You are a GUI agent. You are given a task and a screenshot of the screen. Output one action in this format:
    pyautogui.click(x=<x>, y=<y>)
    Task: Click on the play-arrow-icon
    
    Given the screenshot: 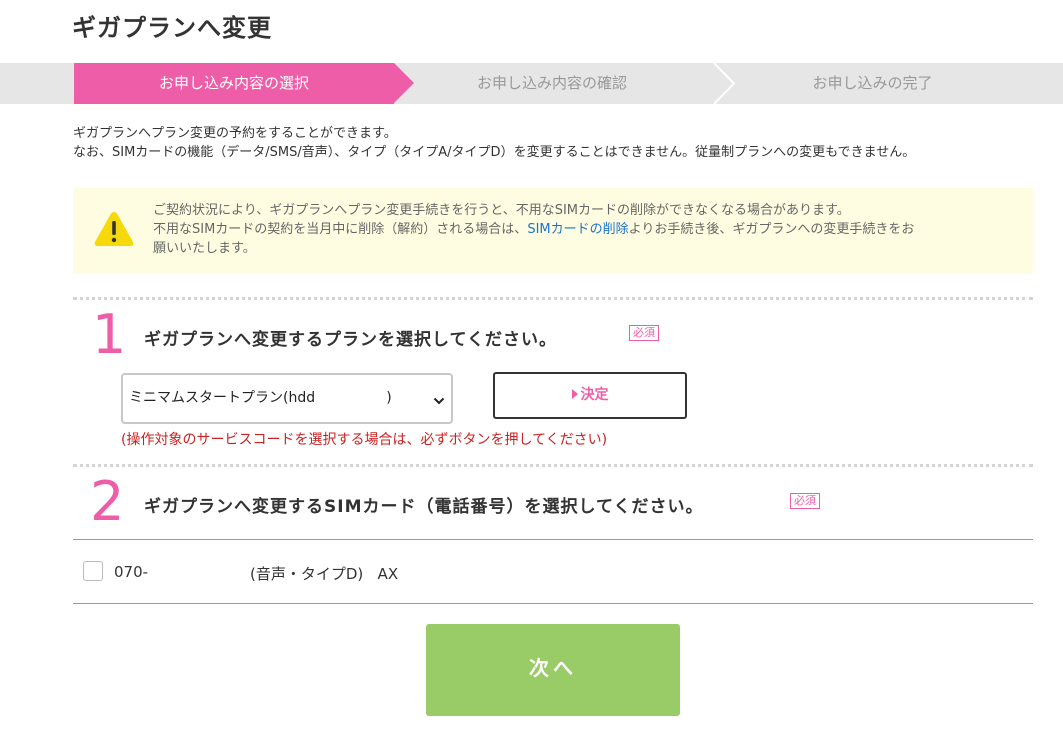 What is the action you would take?
    pyautogui.click(x=574, y=394)
    